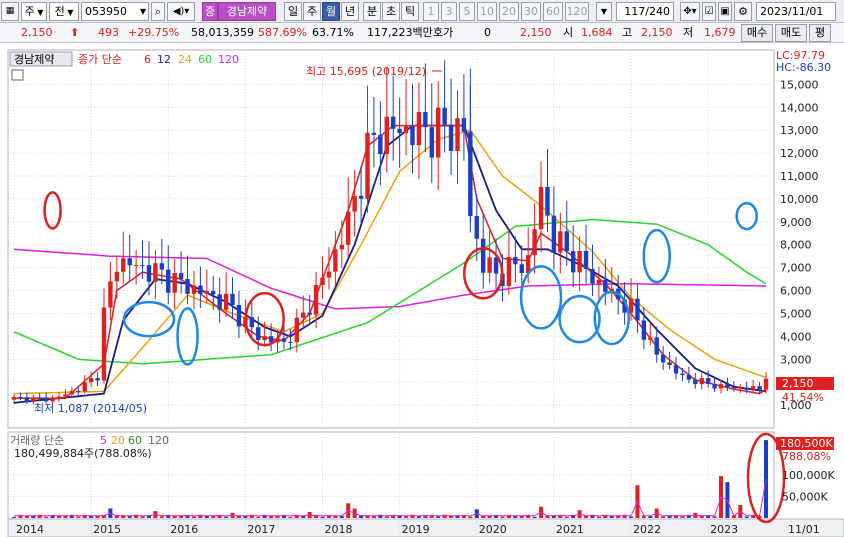 The height and width of the screenshot is (537, 844). Describe the element at coordinates (577, 11) in the screenshot. I see `interval-120: 120` at that location.